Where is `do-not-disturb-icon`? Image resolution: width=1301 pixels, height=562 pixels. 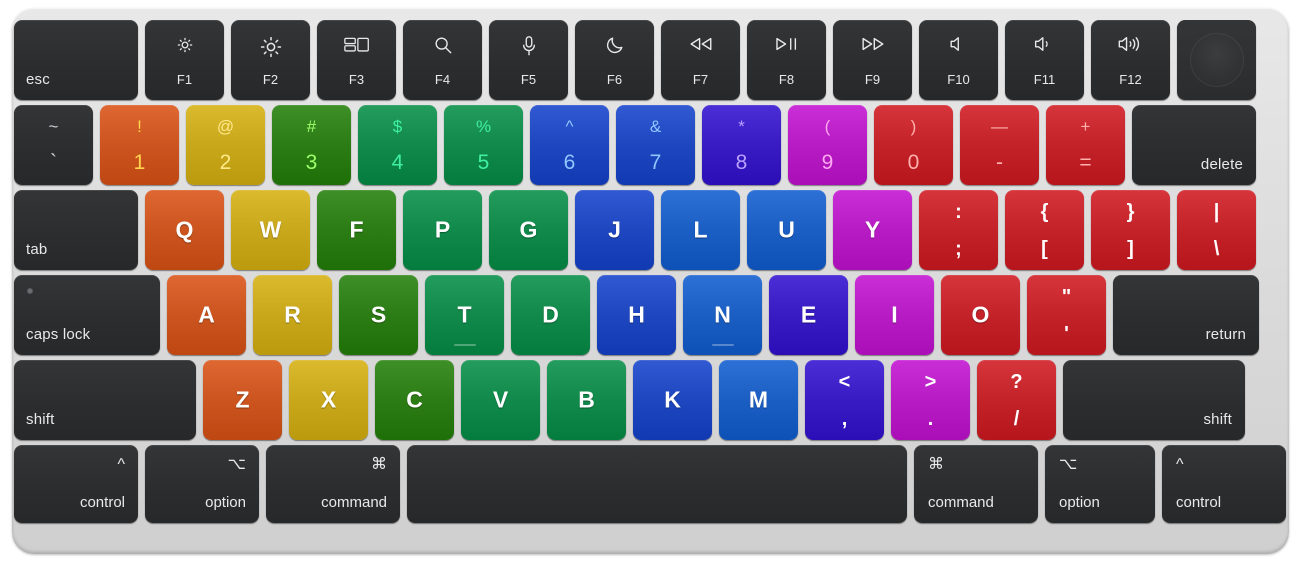
do-not-disturb-icon is located at coordinates (614, 45).